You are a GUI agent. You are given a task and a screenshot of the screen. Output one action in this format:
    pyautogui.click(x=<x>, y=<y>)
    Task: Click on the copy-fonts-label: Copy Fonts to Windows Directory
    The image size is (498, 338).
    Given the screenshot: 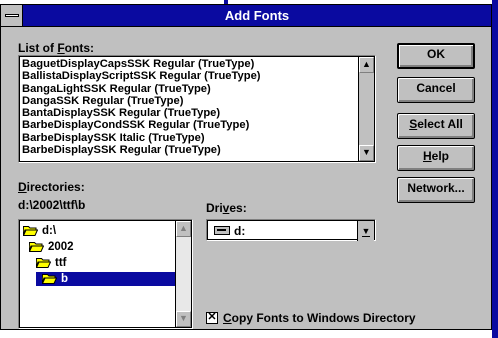 What is the action you would take?
    pyautogui.click(x=319, y=318)
    